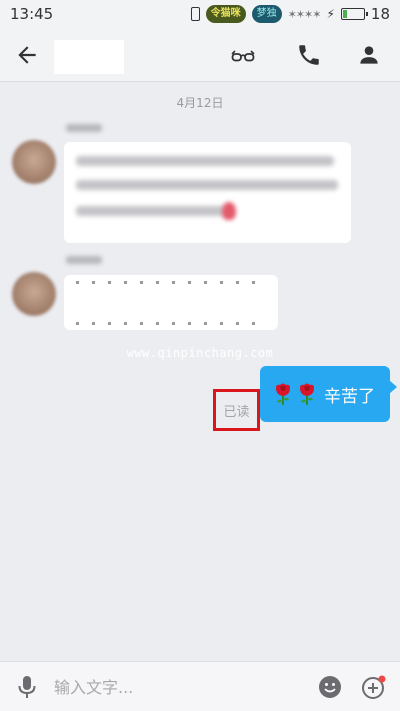  Describe the element at coordinates (200, 55) in the screenshot. I see `chat-header` at that location.